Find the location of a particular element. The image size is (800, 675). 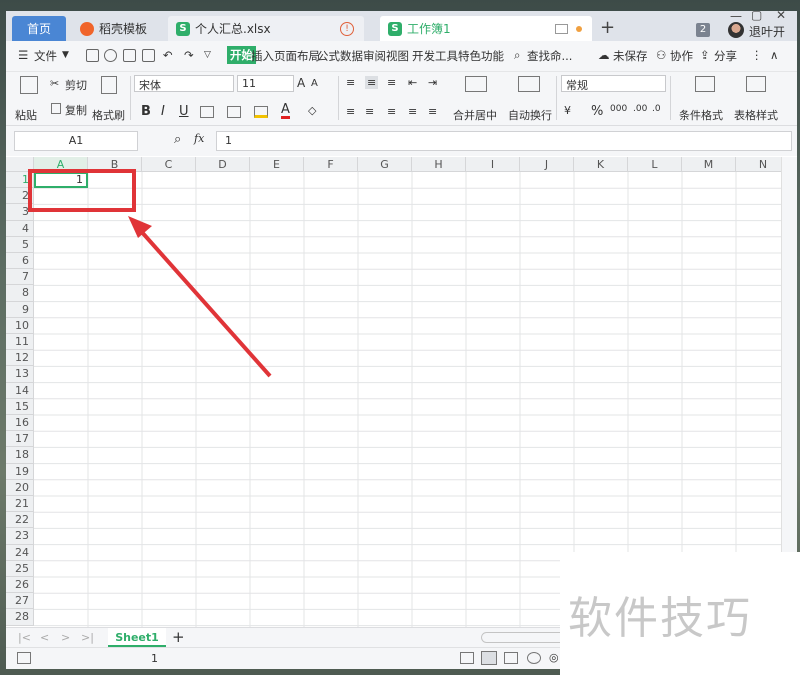

prev-sheet-icon: < is located at coordinates (44, 637).